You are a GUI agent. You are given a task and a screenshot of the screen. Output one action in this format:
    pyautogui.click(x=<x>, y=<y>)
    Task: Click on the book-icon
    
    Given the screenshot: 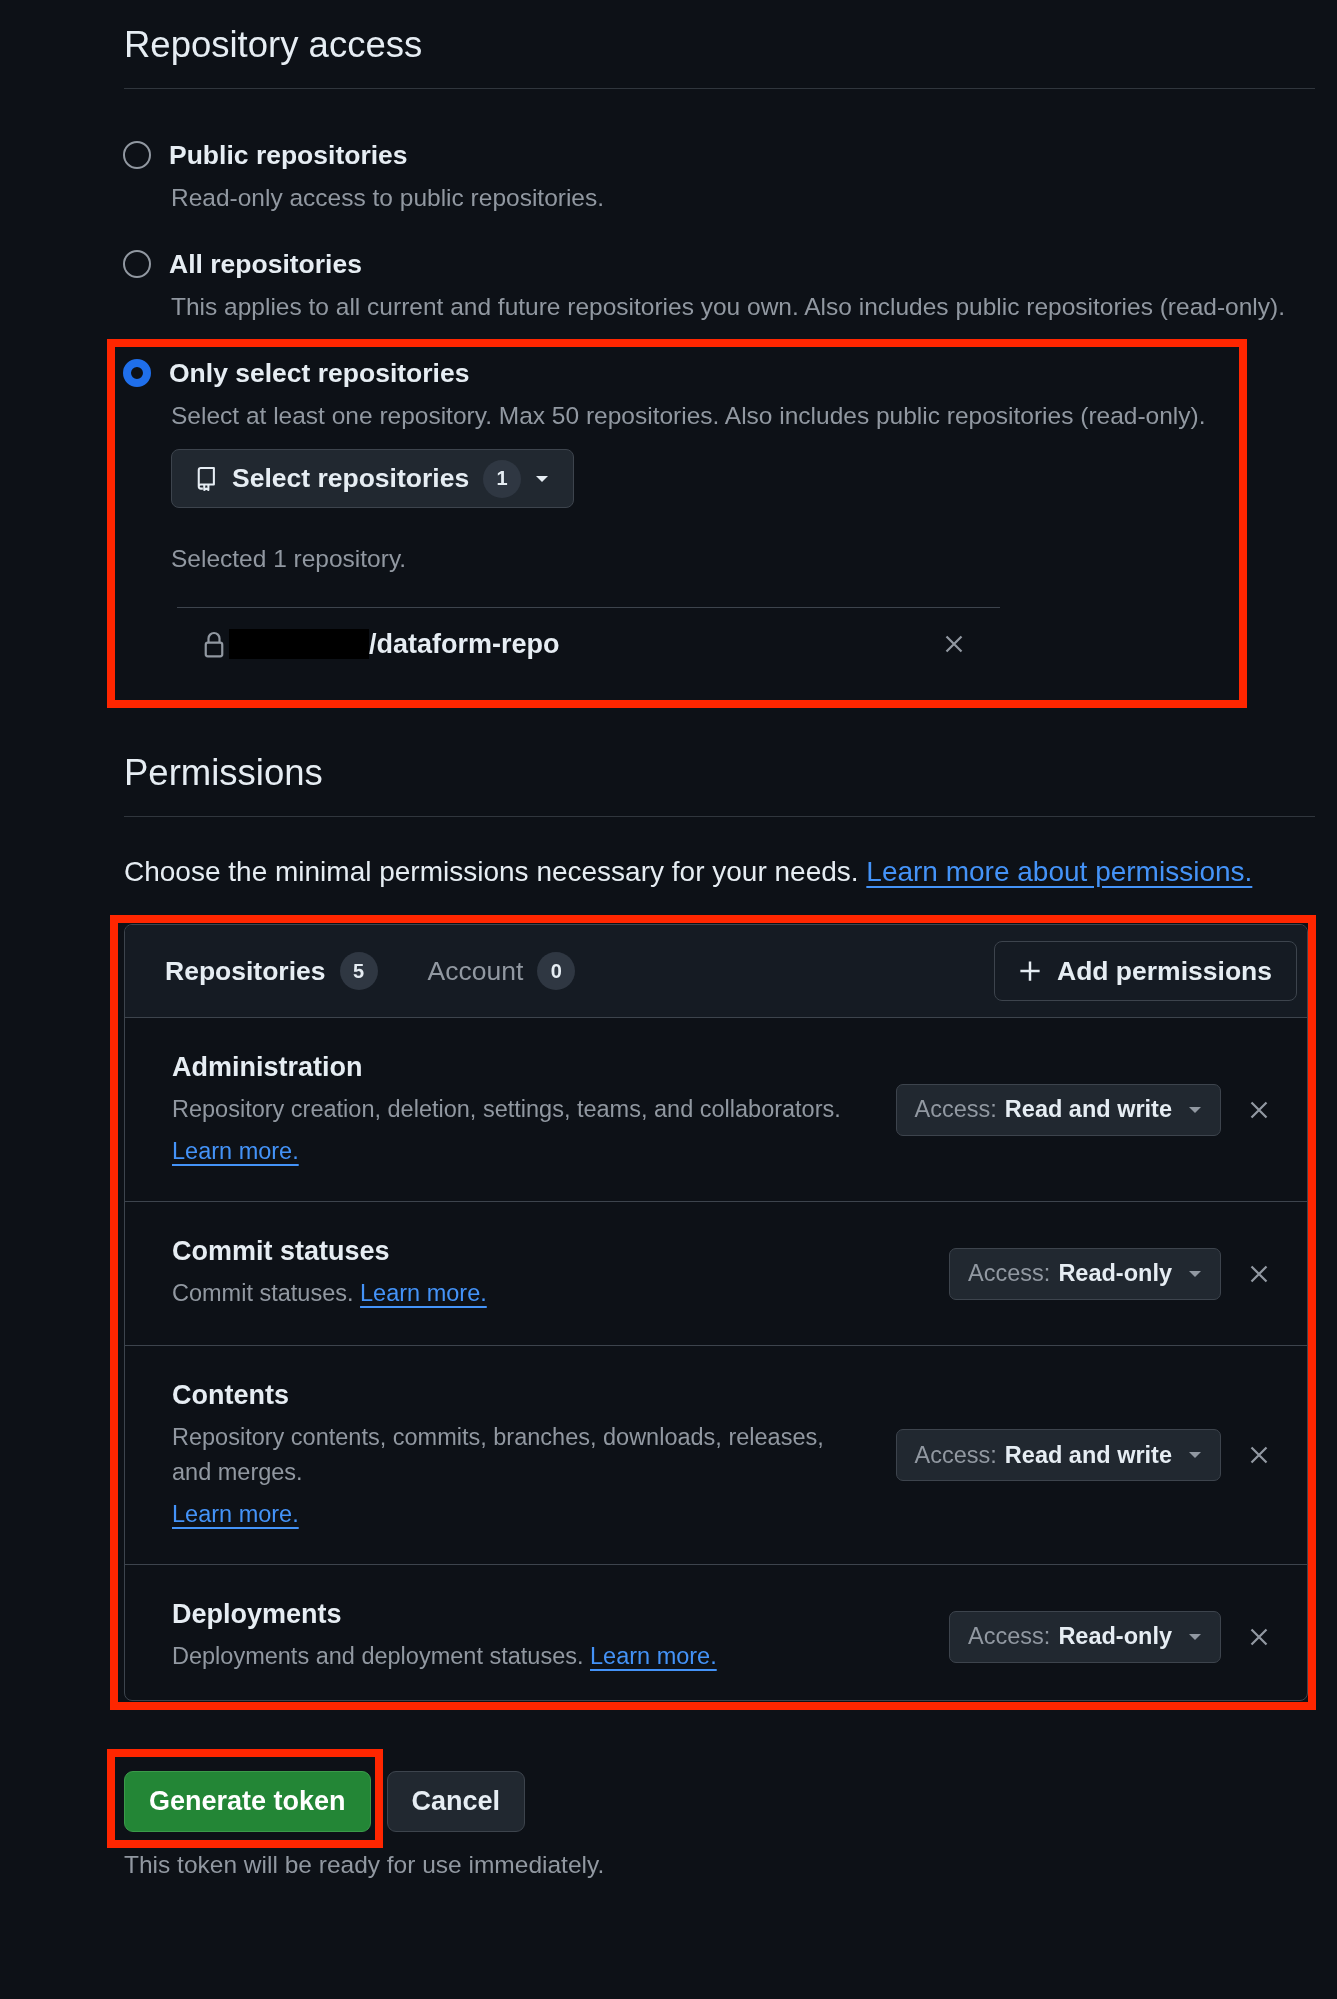 What is the action you would take?
    pyautogui.click(x=207, y=478)
    